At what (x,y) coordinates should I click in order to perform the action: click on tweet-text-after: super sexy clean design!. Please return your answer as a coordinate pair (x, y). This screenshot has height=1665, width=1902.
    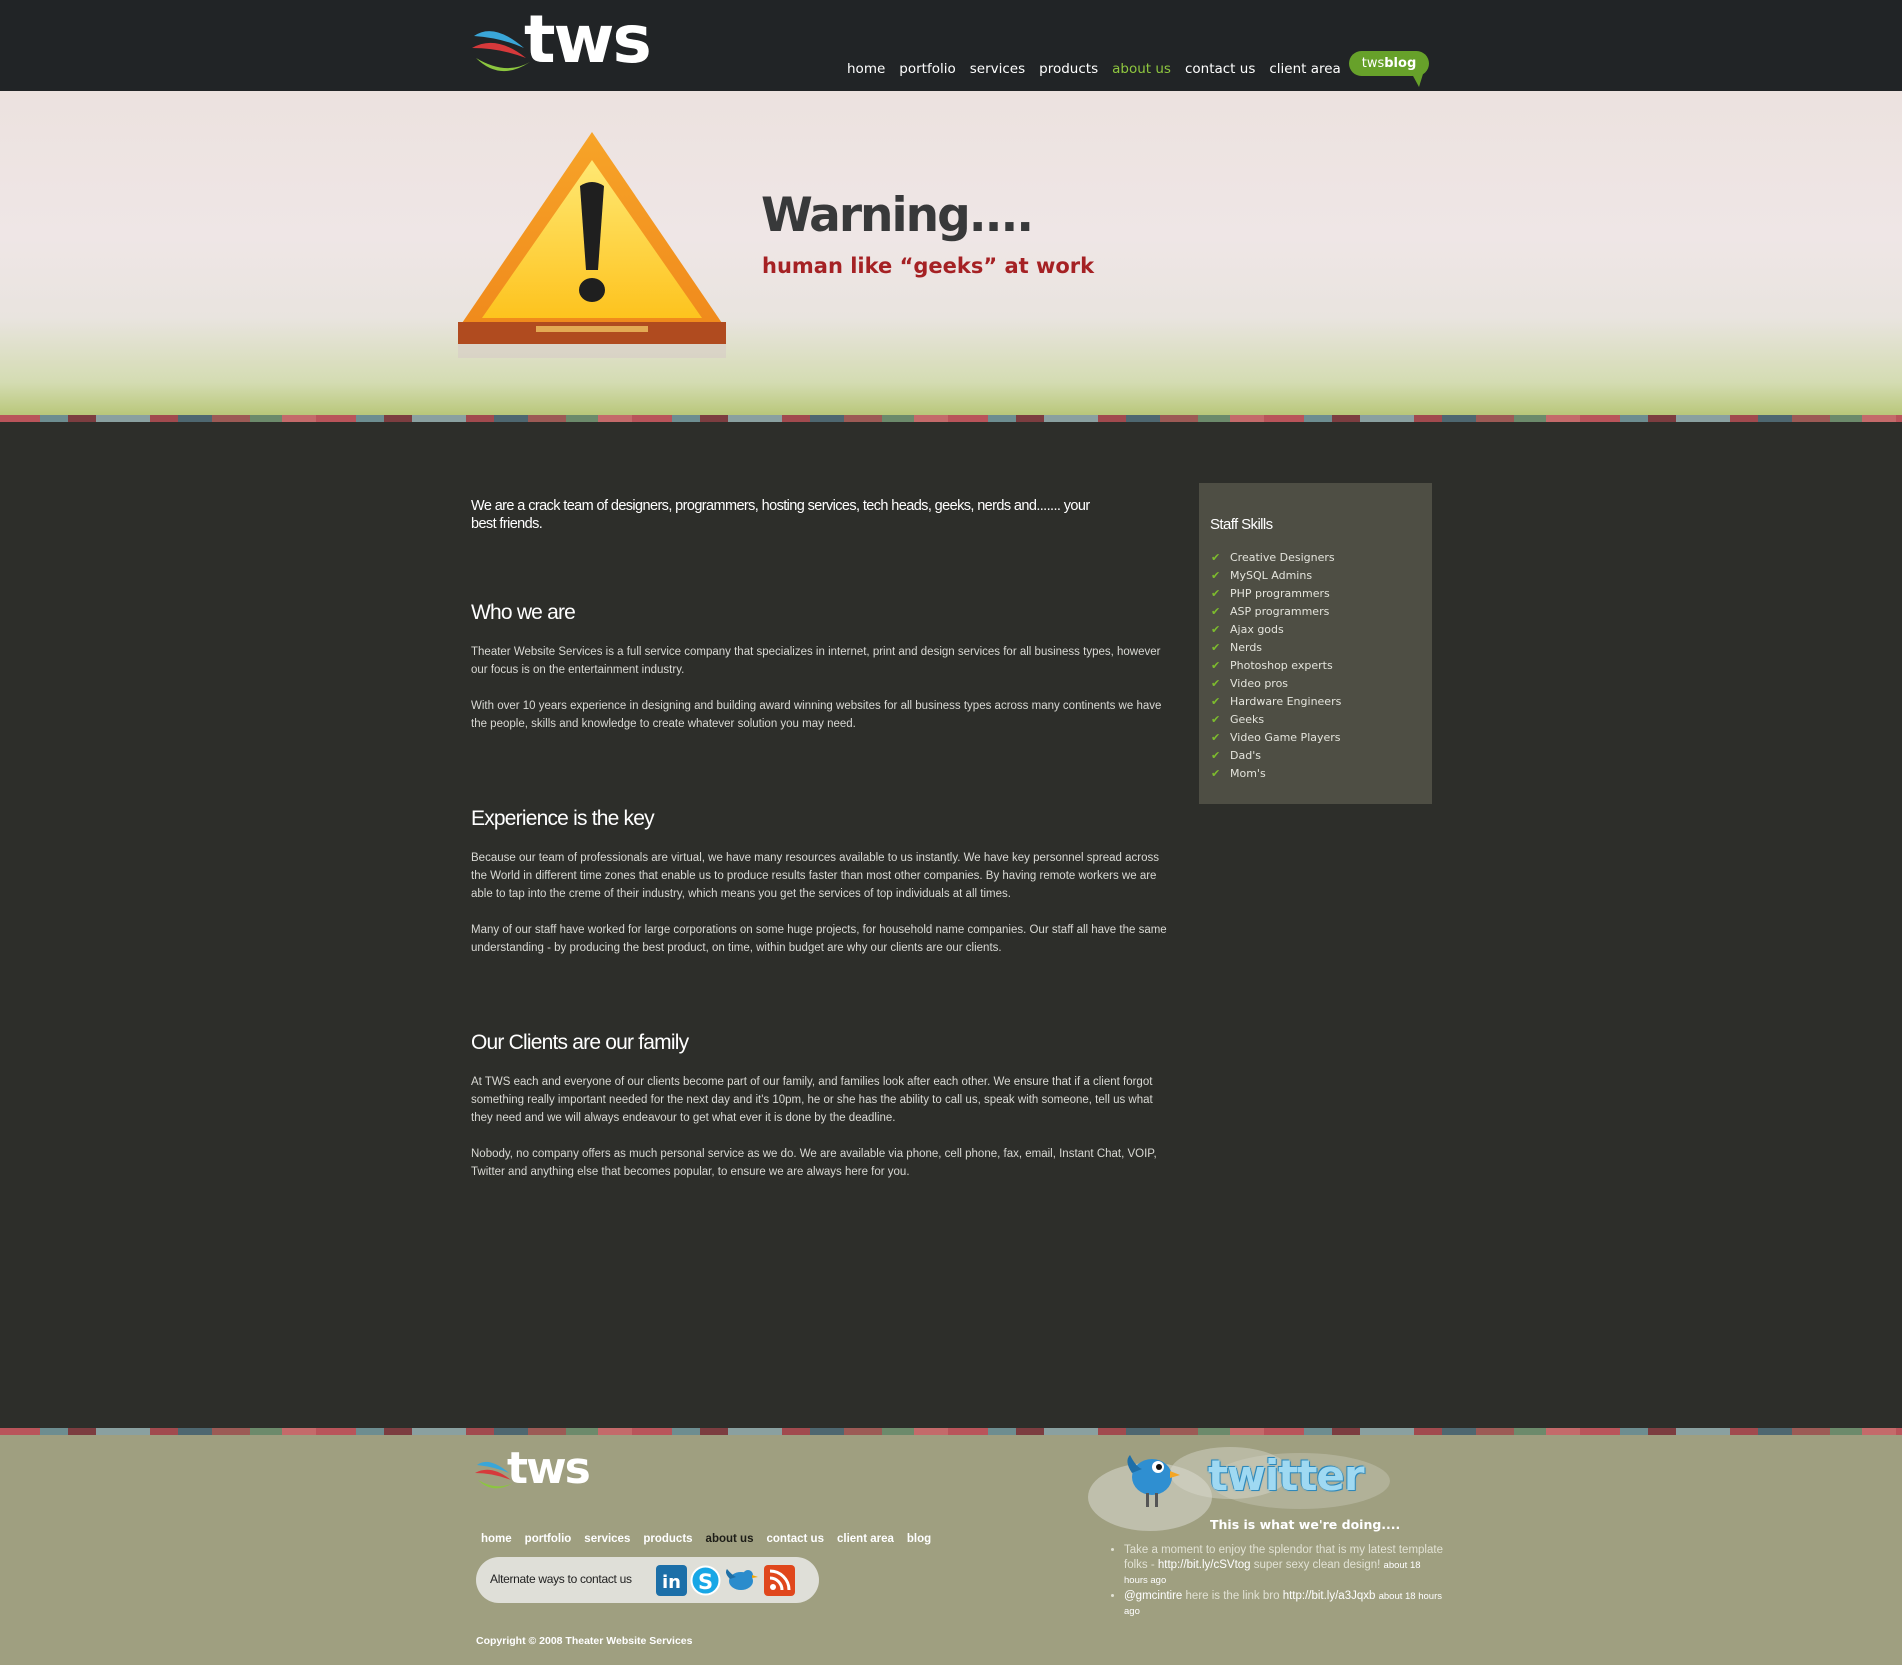
    Looking at the image, I should click on (1315, 1565).